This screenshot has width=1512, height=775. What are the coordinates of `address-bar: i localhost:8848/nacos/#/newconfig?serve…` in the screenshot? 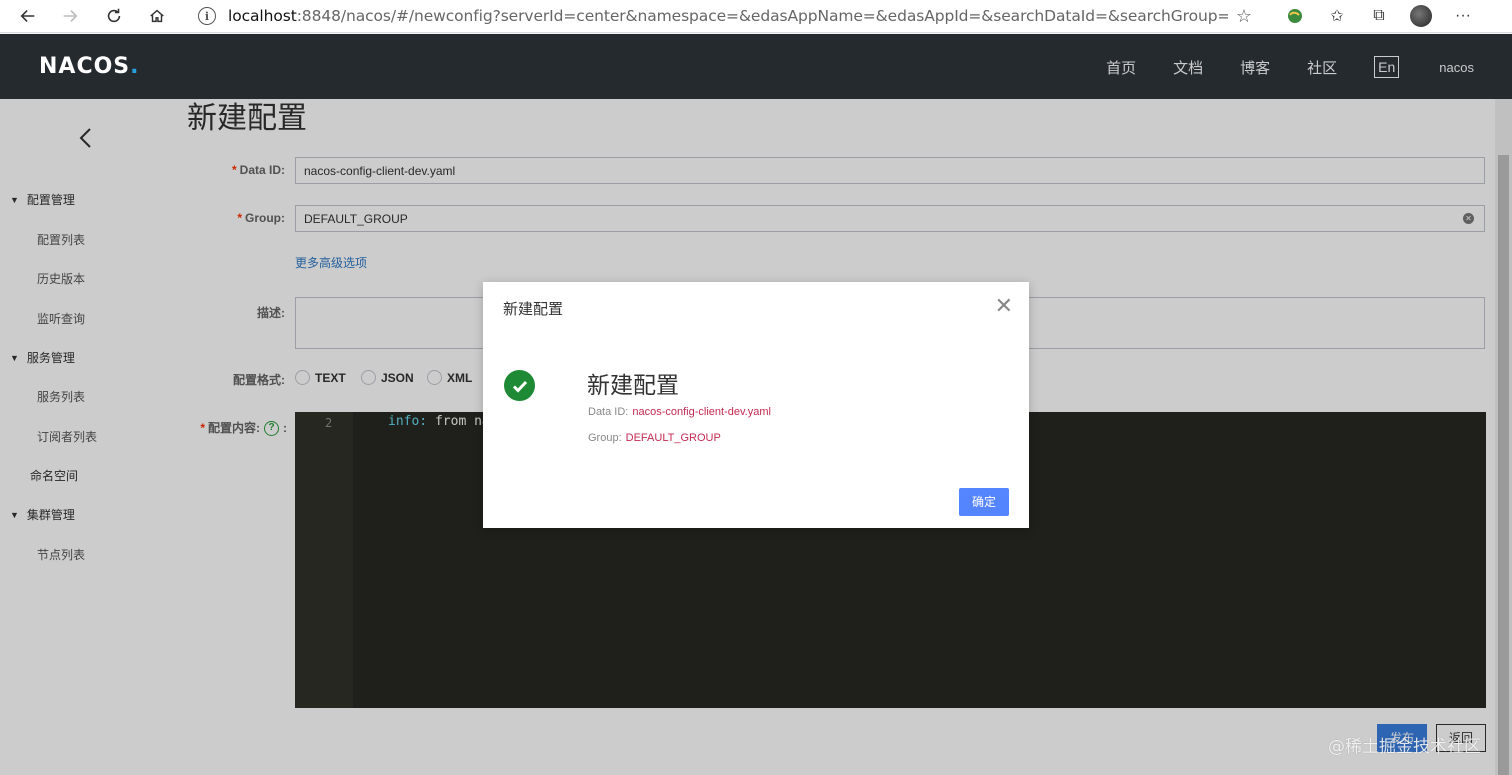 It's located at (726, 16).